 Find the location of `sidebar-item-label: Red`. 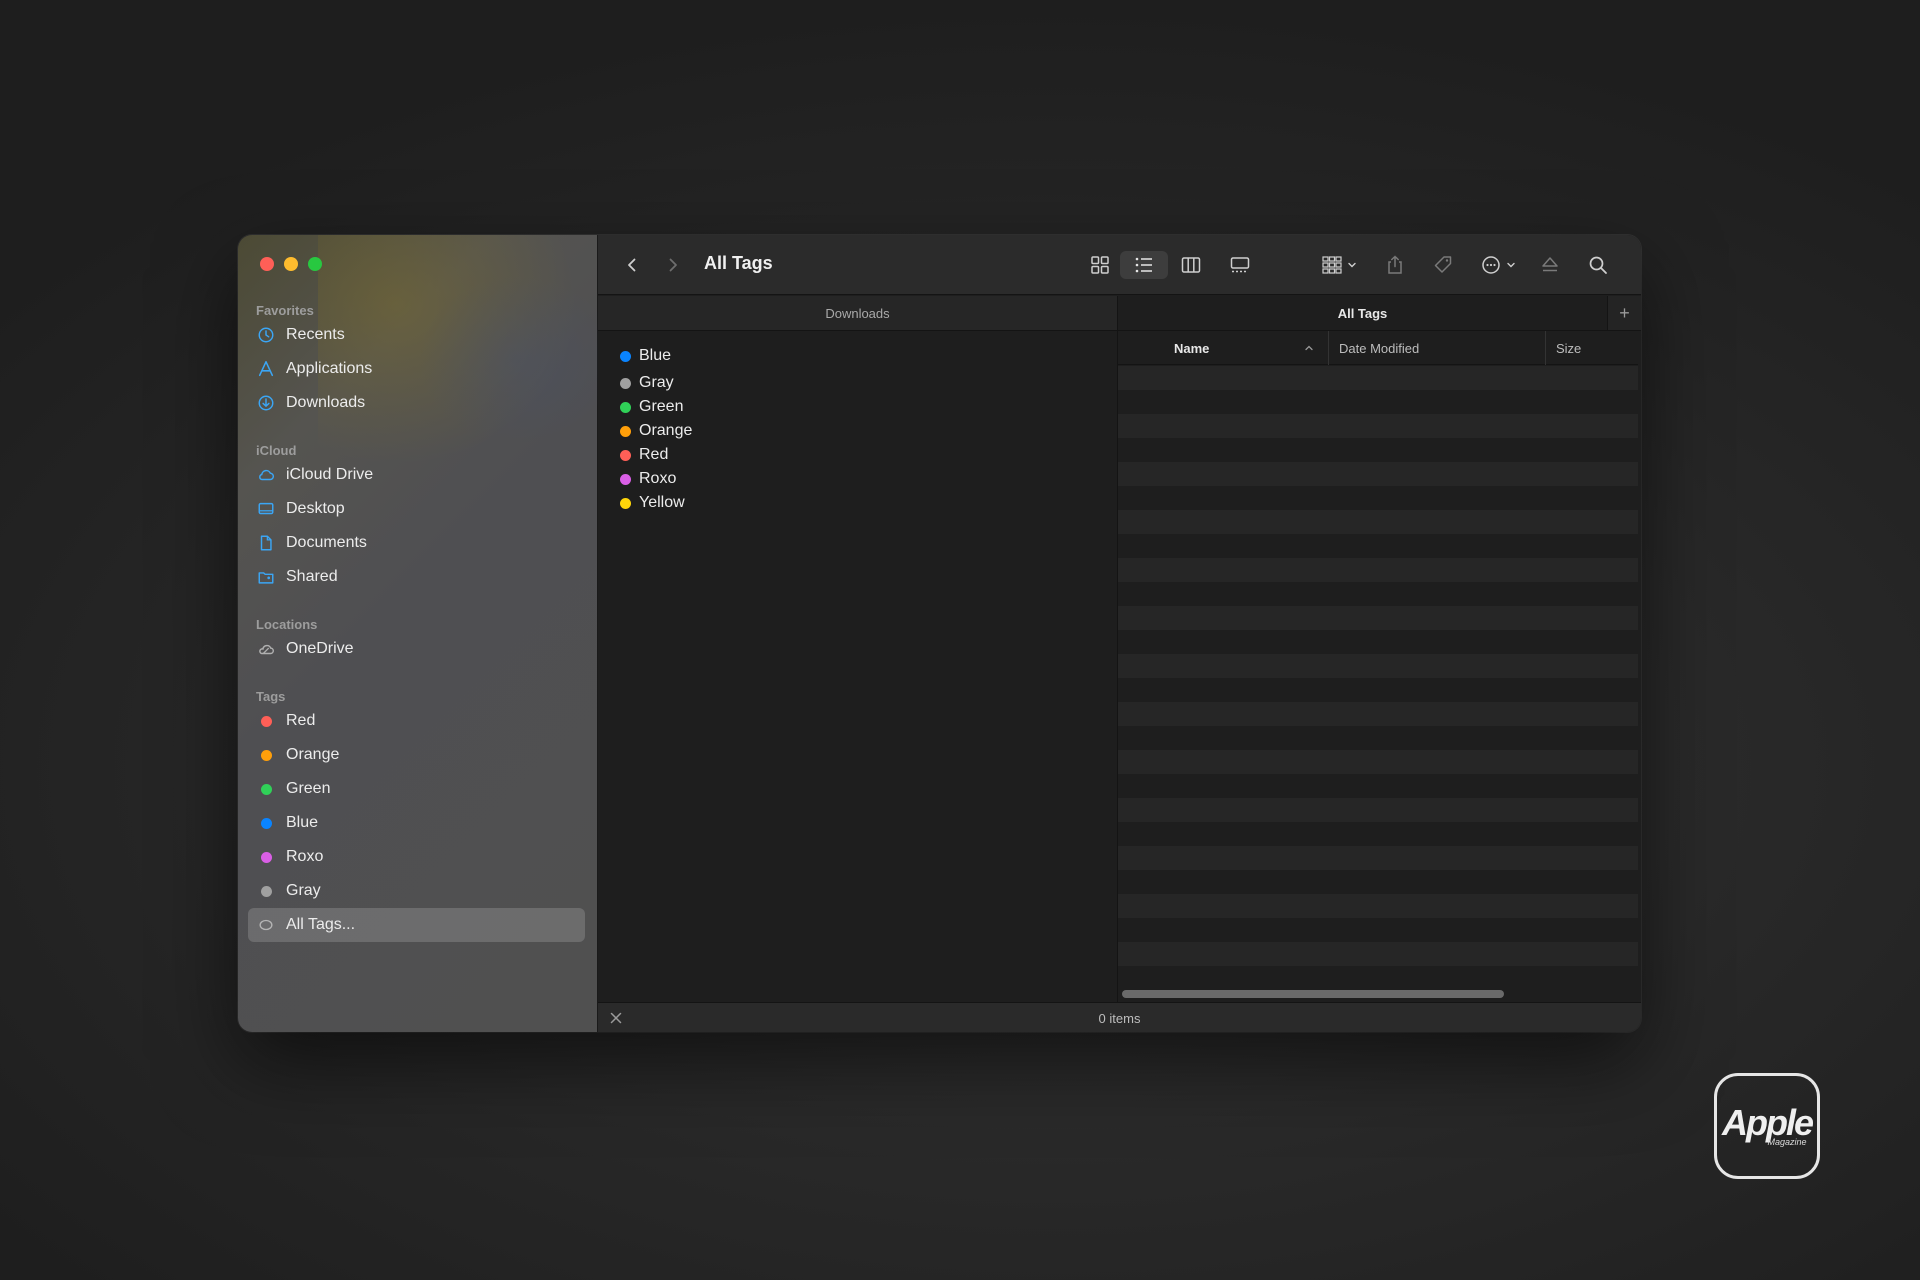

sidebar-item-label: Red is located at coordinates (301, 720).